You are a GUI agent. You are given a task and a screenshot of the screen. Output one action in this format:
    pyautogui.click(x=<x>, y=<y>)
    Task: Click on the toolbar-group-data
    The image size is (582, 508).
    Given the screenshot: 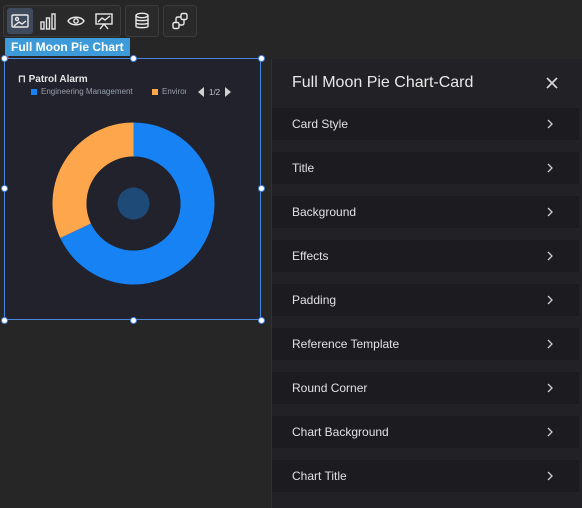 What is the action you would take?
    pyautogui.click(x=142, y=21)
    